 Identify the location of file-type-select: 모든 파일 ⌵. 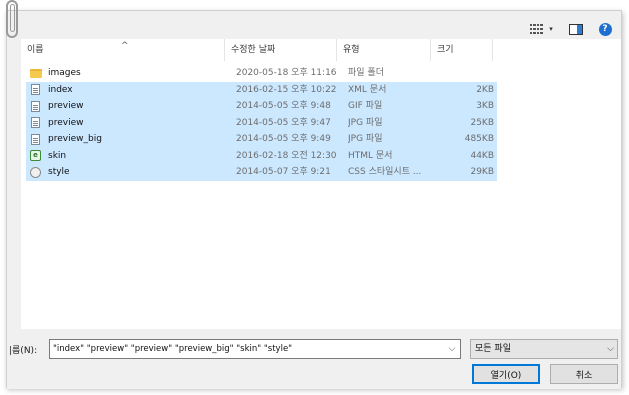
(544, 349).